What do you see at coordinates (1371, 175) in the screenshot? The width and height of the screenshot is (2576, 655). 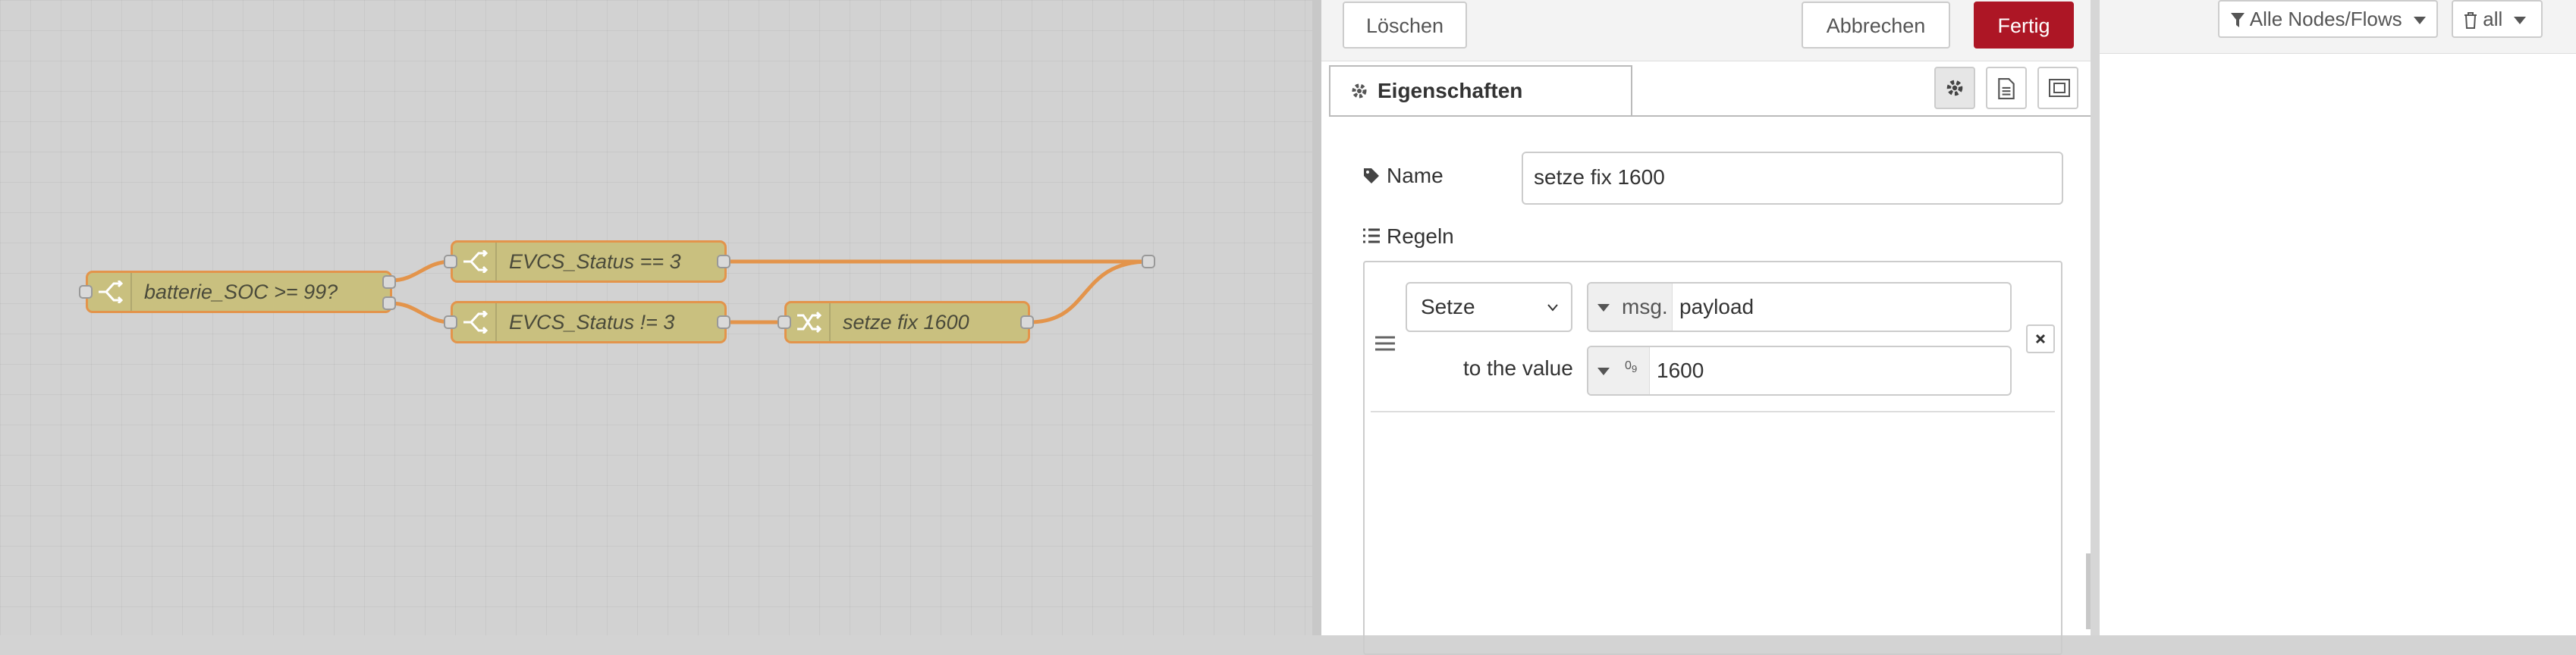 I see `tag-icon` at bounding box center [1371, 175].